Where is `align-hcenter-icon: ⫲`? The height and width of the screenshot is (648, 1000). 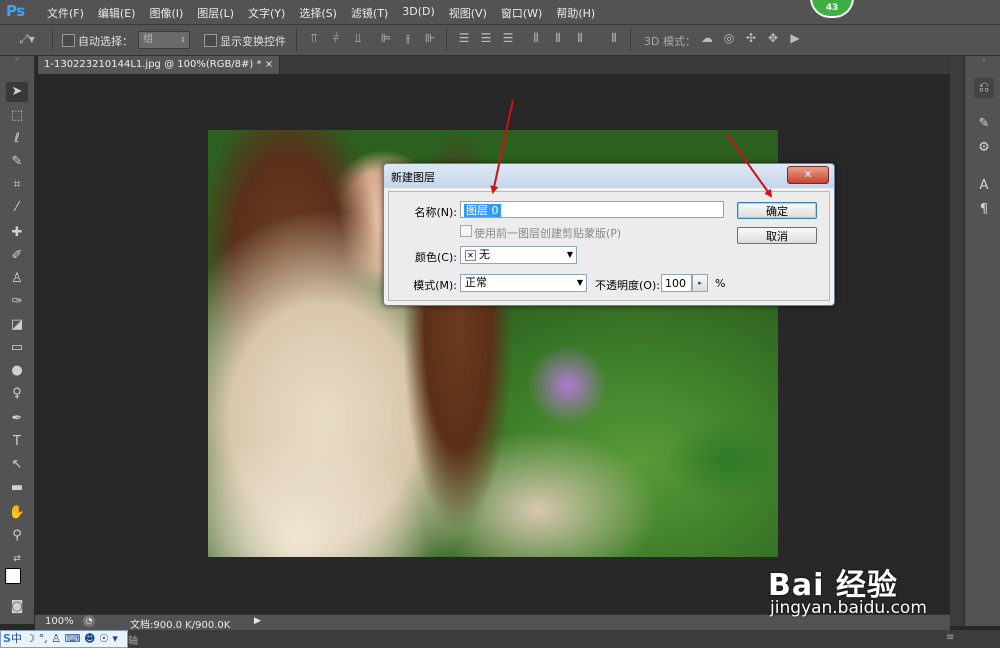
align-hcenter-icon: ⫲ is located at coordinates (408, 38).